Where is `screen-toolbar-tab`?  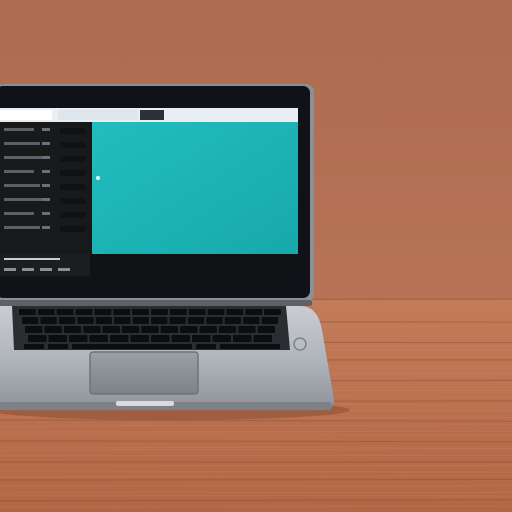 screen-toolbar-tab is located at coordinates (26, 115).